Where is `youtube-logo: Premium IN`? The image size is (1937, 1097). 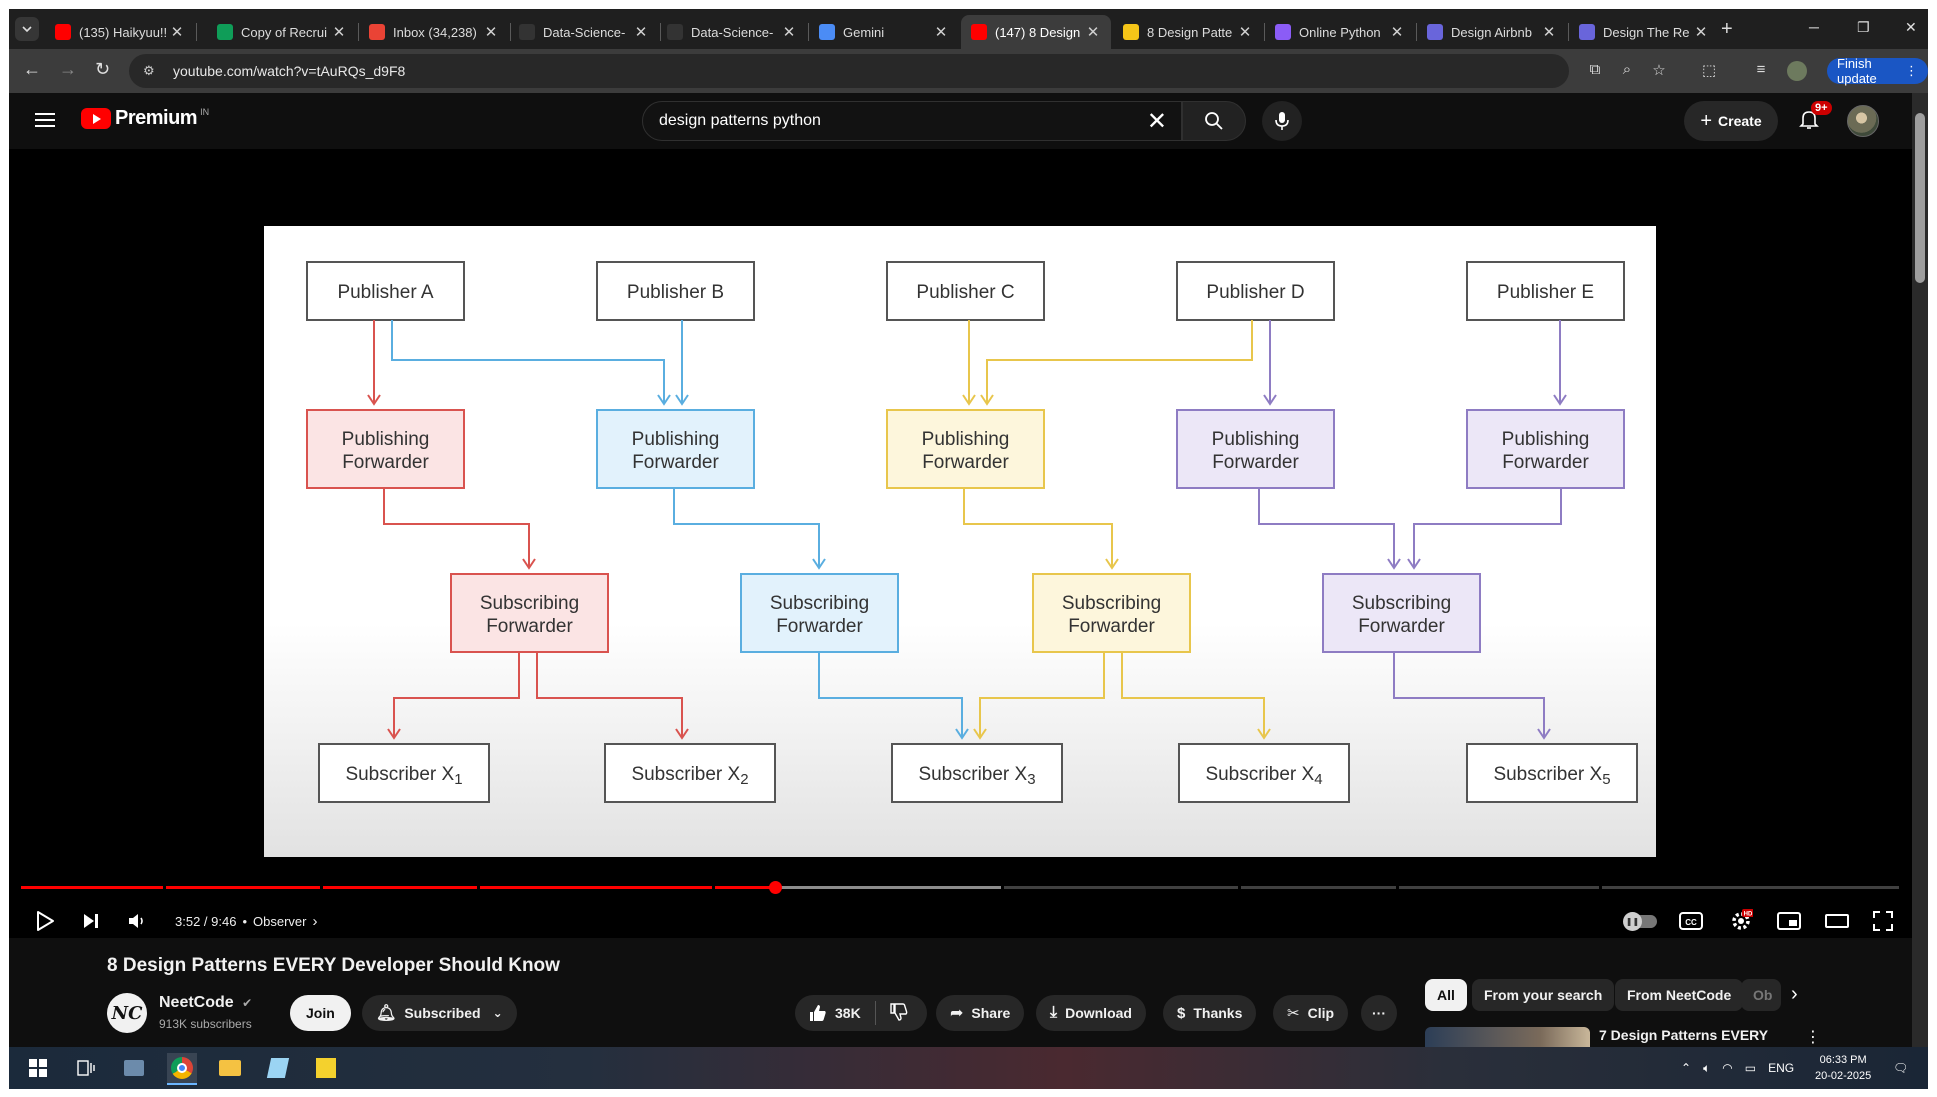 youtube-logo: Premium IN is located at coordinates (145, 118).